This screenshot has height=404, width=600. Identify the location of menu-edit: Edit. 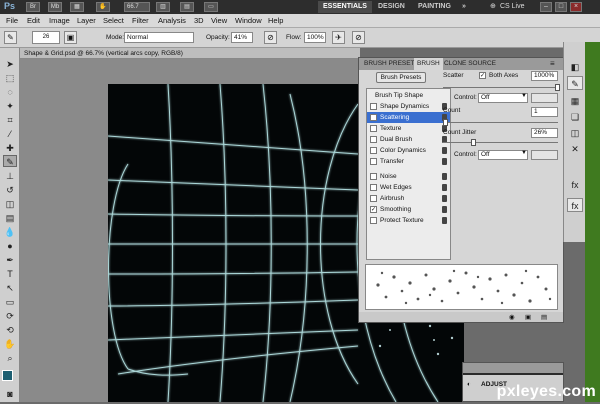
(33, 20).